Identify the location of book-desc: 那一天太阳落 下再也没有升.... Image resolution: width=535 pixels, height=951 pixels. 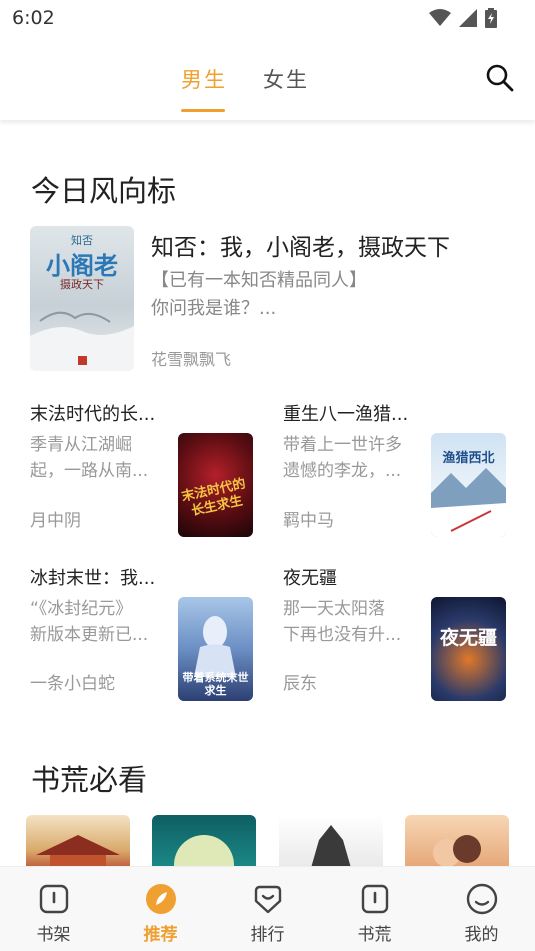
(345, 622).